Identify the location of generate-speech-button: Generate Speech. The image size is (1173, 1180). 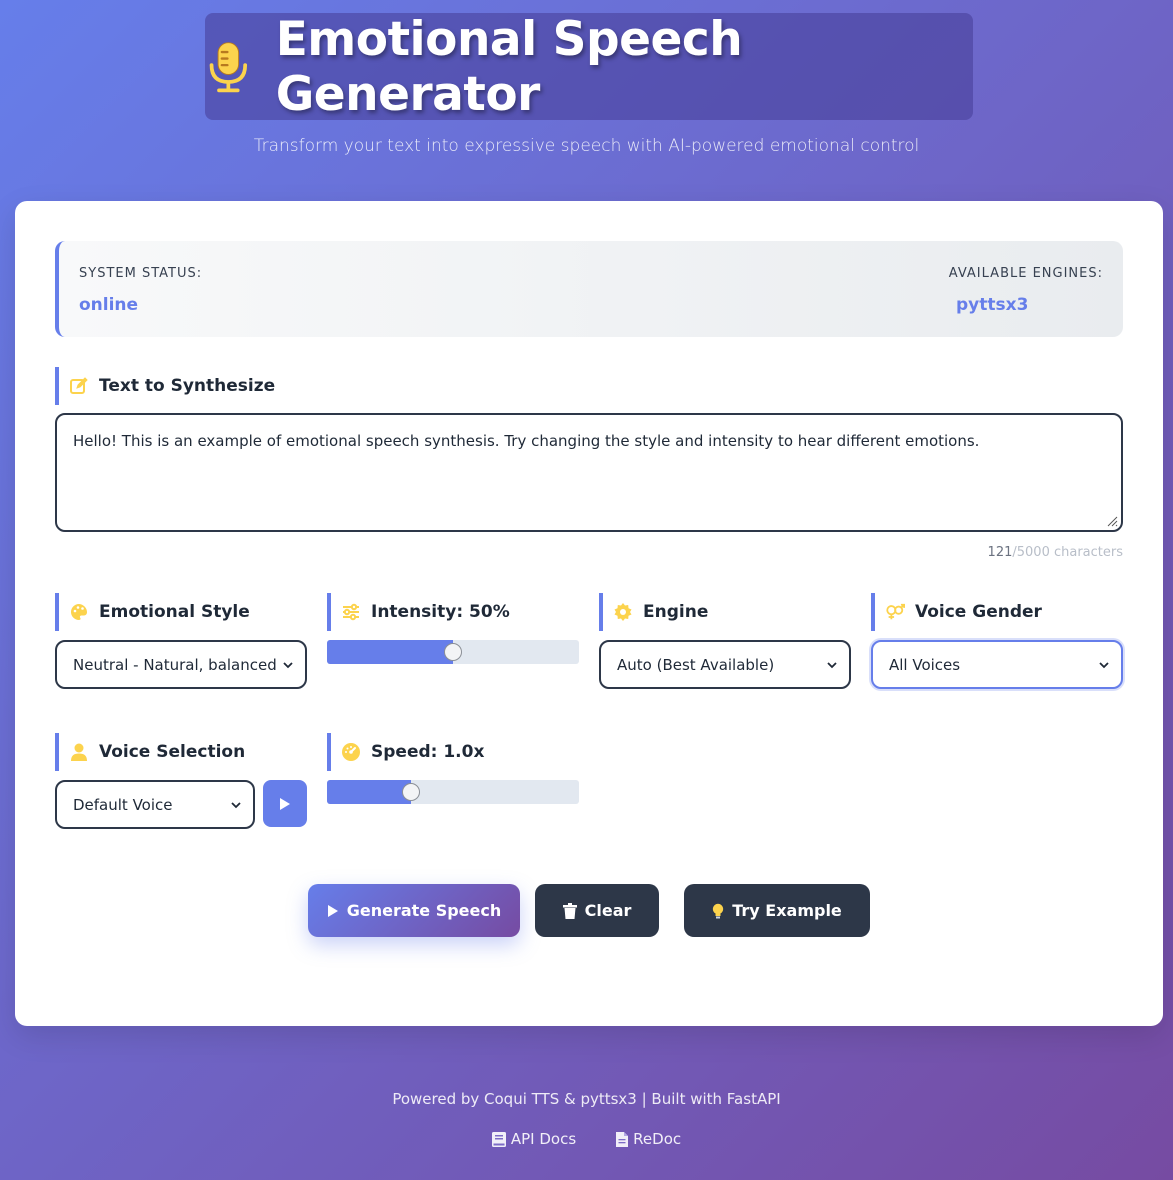
(414, 910).